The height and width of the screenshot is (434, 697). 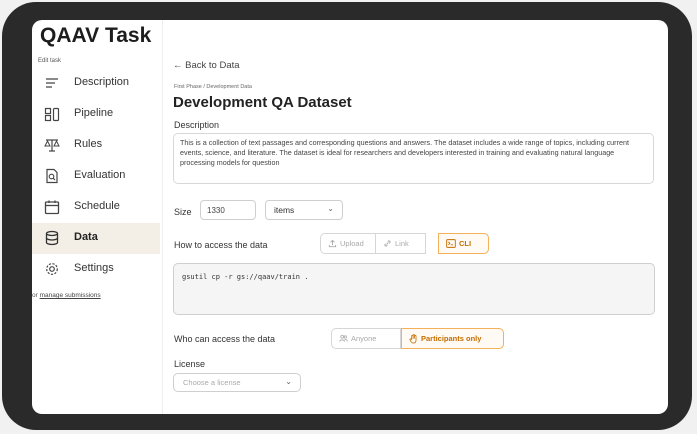 I want to click on database-icon, so click(x=52, y=238).